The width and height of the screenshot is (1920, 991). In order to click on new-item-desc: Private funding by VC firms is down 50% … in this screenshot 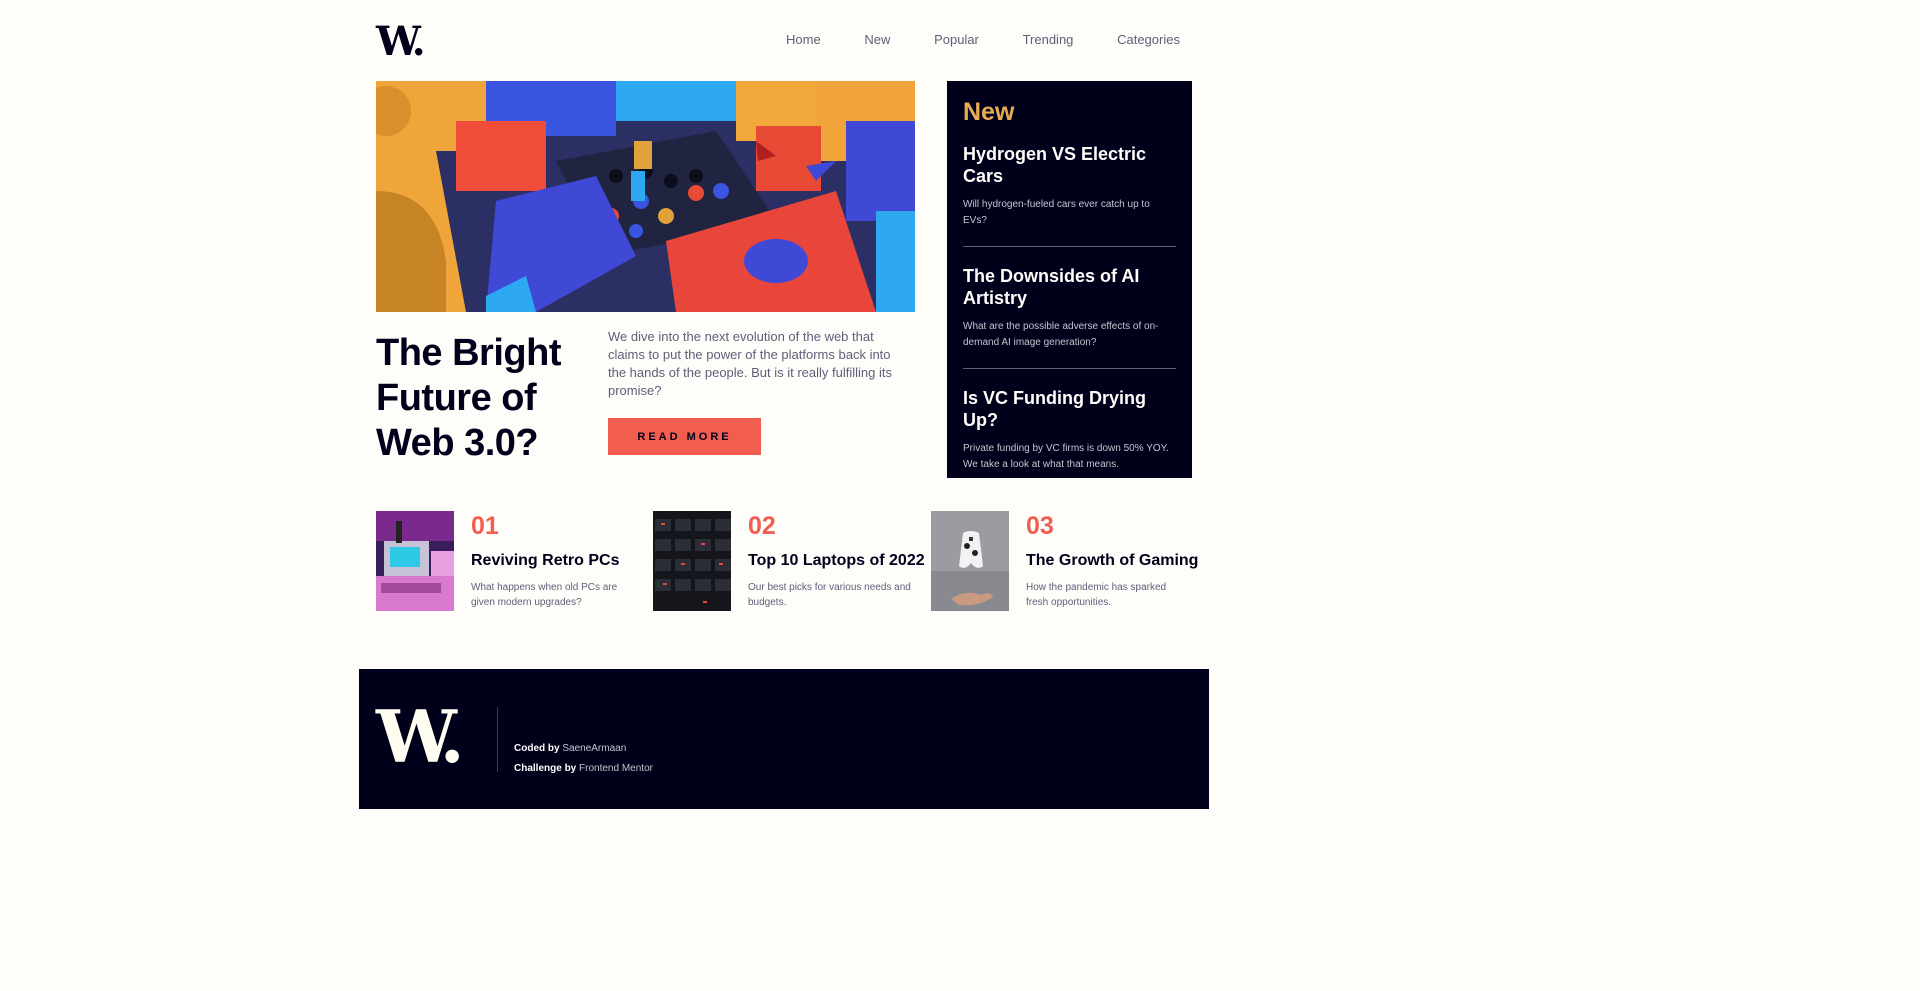, I will do `click(1066, 456)`.